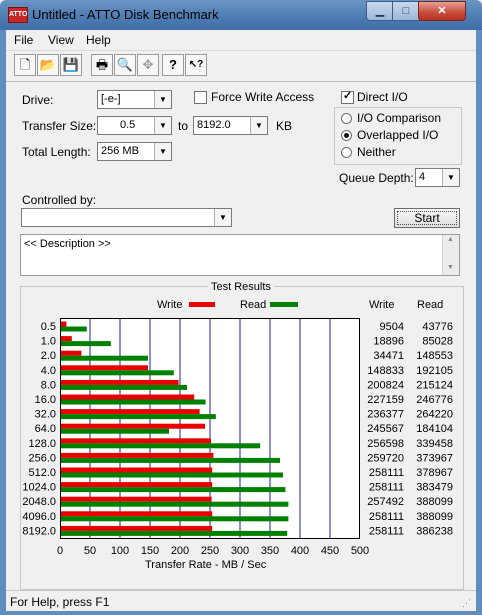 The image size is (482, 615). I want to click on x-tick-label: 350, so click(270, 551).